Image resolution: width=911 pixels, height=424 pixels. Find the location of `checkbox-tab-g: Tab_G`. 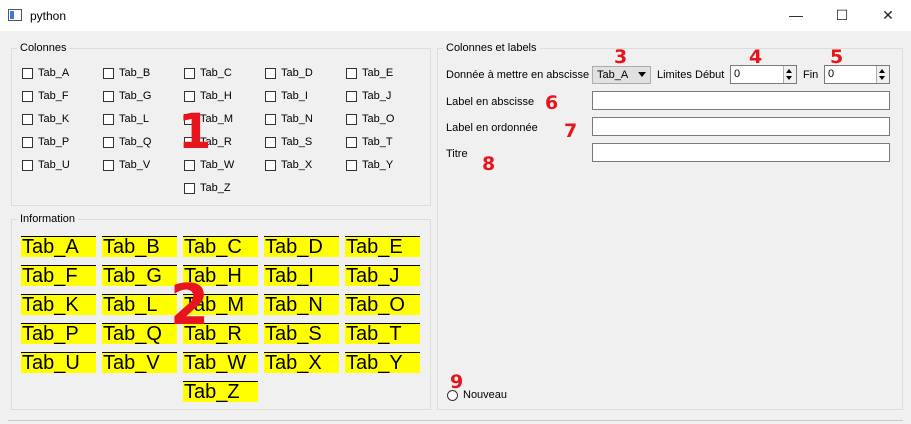

checkbox-tab-g: Tab_G is located at coordinates (127, 96).